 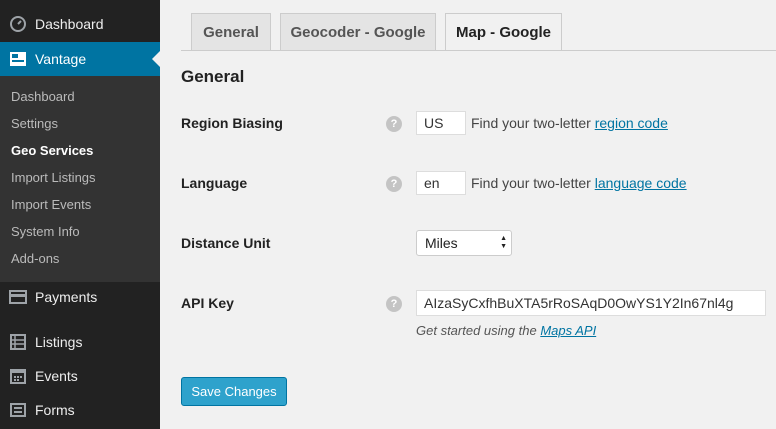 I want to click on language-desc-text: Find your two-letter, so click(x=531, y=183).